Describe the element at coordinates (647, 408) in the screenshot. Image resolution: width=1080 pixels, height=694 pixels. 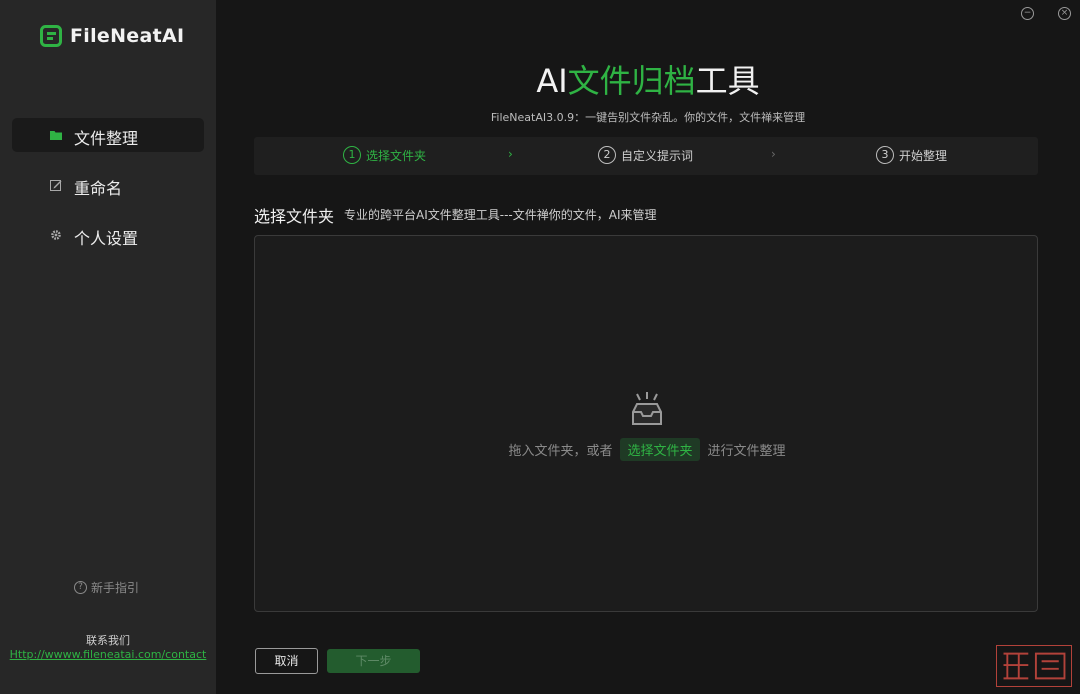
I see `inbox-icon` at that location.